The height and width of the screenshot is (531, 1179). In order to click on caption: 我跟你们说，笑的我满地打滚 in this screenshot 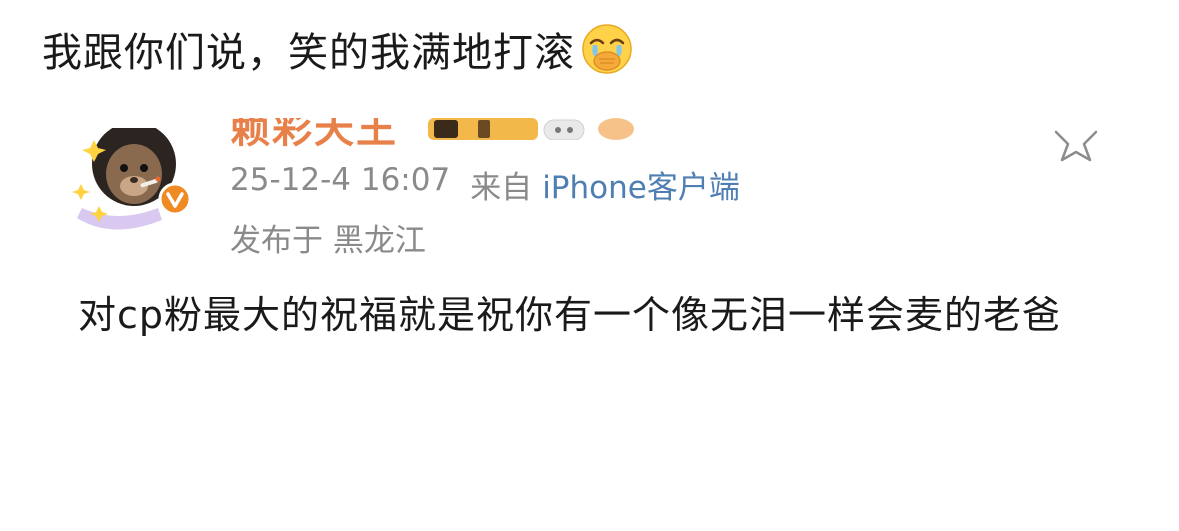, I will do `click(337, 49)`.